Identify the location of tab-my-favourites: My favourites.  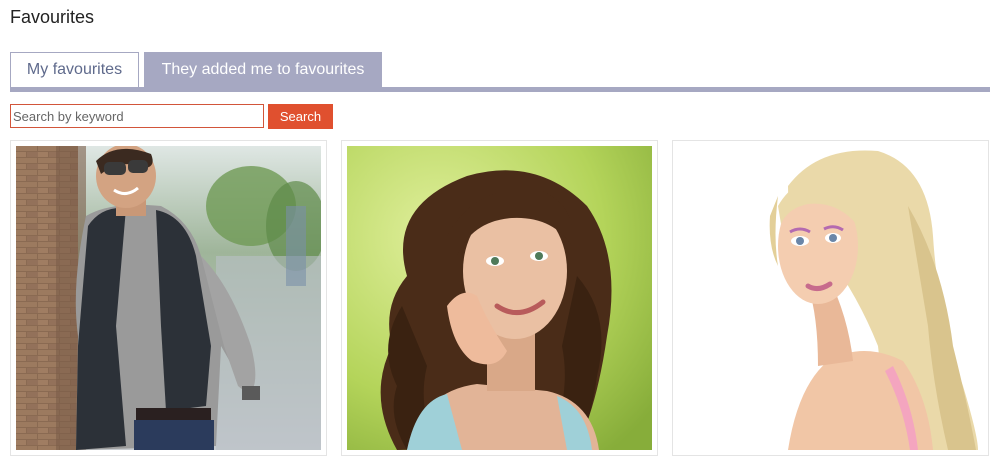
(74, 69).